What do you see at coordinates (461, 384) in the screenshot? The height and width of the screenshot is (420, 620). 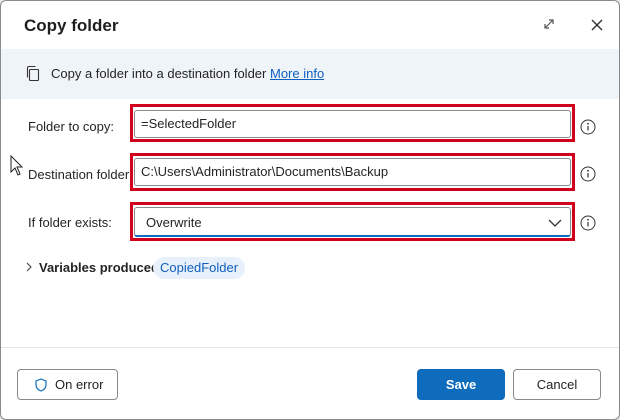 I see `save-button: Save` at bounding box center [461, 384].